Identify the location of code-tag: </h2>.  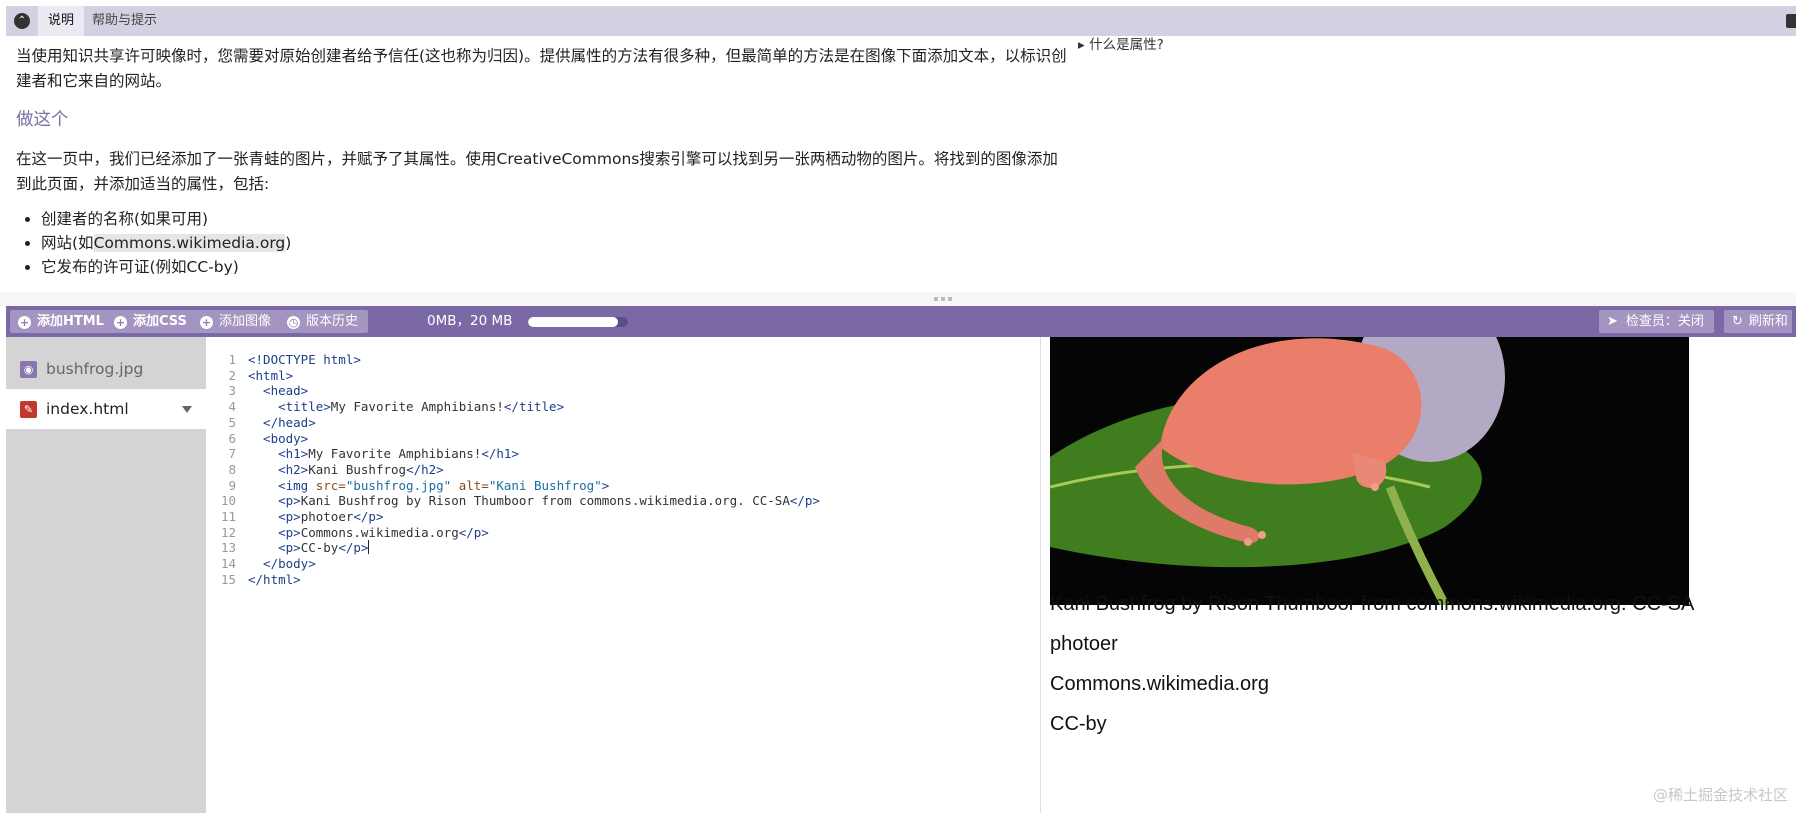
(425, 469).